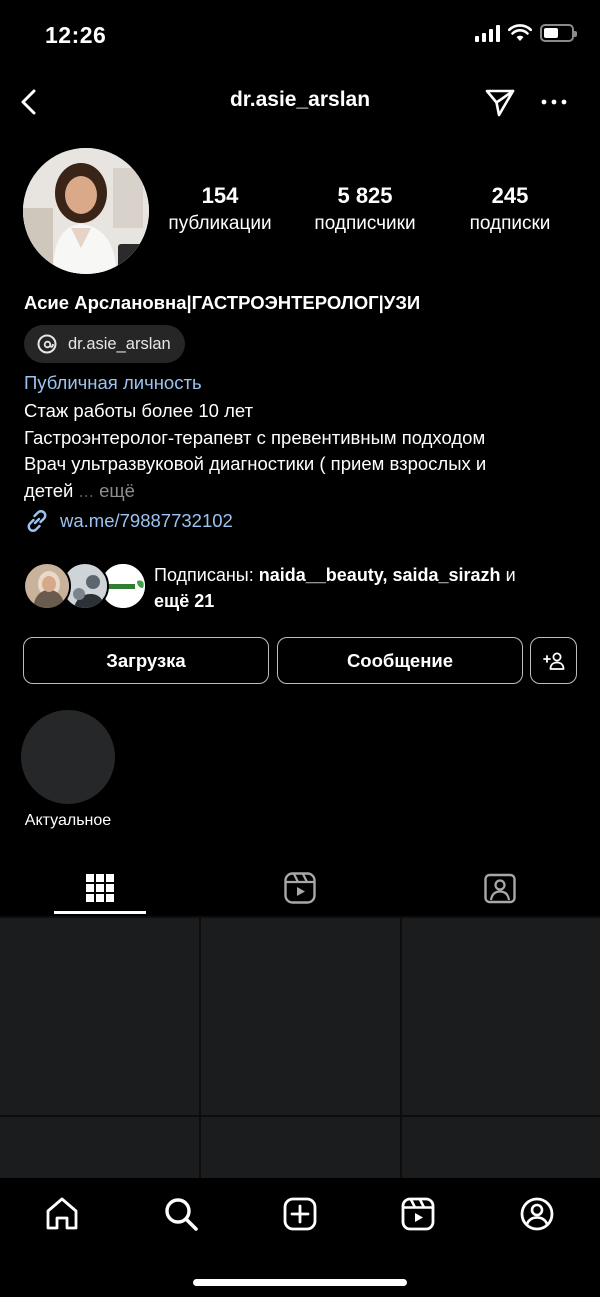 Image resolution: width=600 pixels, height=1297 pixels. What do you see at coordinates (300, 1214) in the screenshot?
I see `create-icon` at bounding box center [300, 1214].